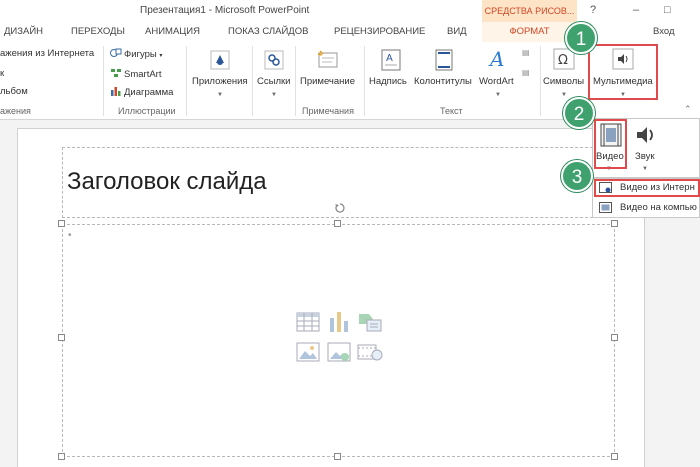 Image resolution: width=700 pixels, height=467 pixels. What do you see at coordinates (443, 81) in the screenshot?
I see `header-footer-button: Колонтитулы` at bounding box center [443, 81].